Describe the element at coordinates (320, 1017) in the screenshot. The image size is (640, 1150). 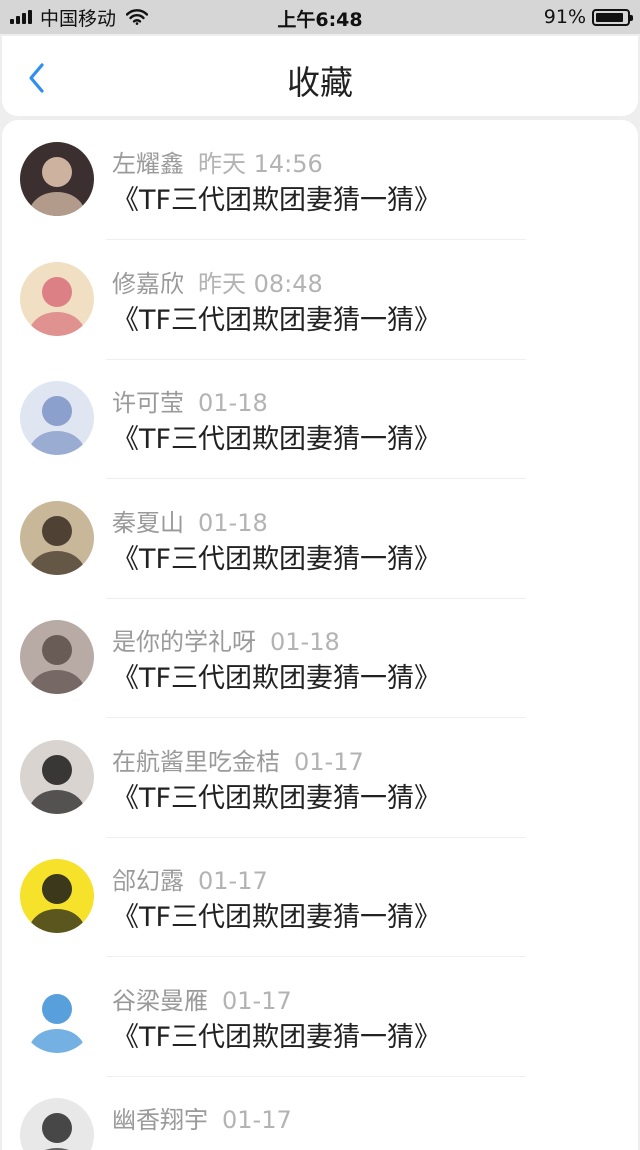
I see `list-item: 谷梁曼雁 01-17 《TF三代团欺团妻猜一猜》` at that location.